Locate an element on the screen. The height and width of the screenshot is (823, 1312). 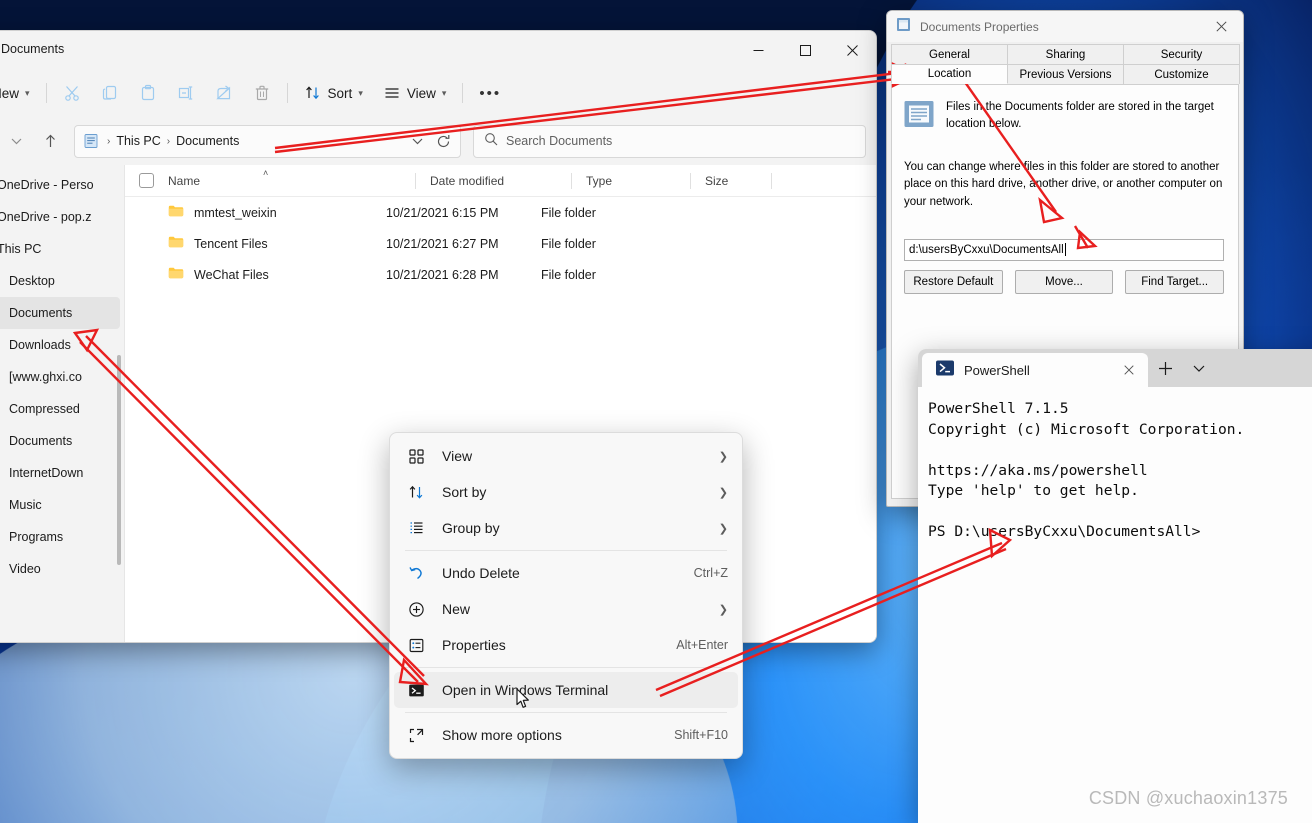
powershell-icon is located at coordinates (945, 370).